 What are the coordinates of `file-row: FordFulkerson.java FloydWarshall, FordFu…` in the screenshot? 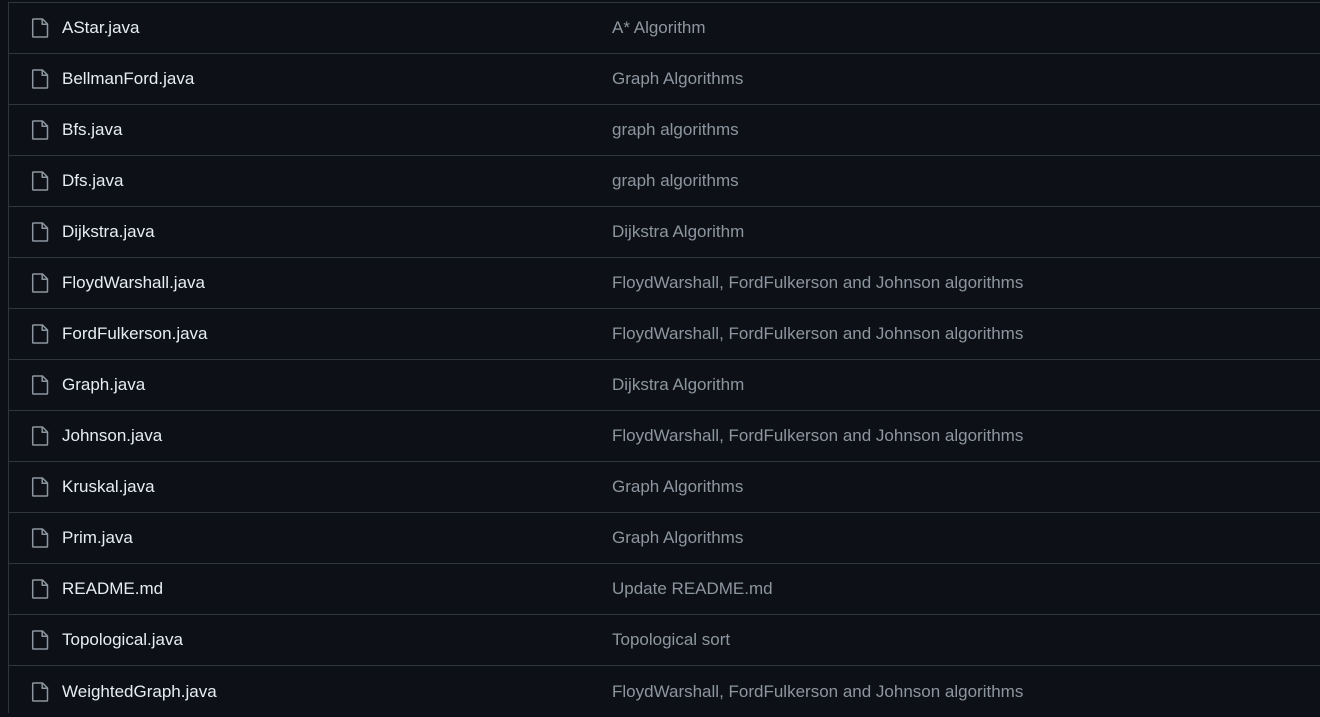 It's located at (664, 334).